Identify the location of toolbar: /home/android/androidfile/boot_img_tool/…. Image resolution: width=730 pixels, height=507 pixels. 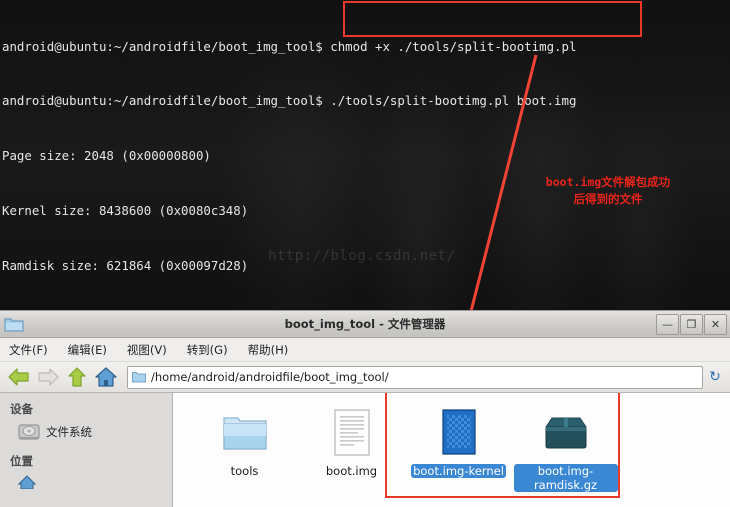
(365, 377).